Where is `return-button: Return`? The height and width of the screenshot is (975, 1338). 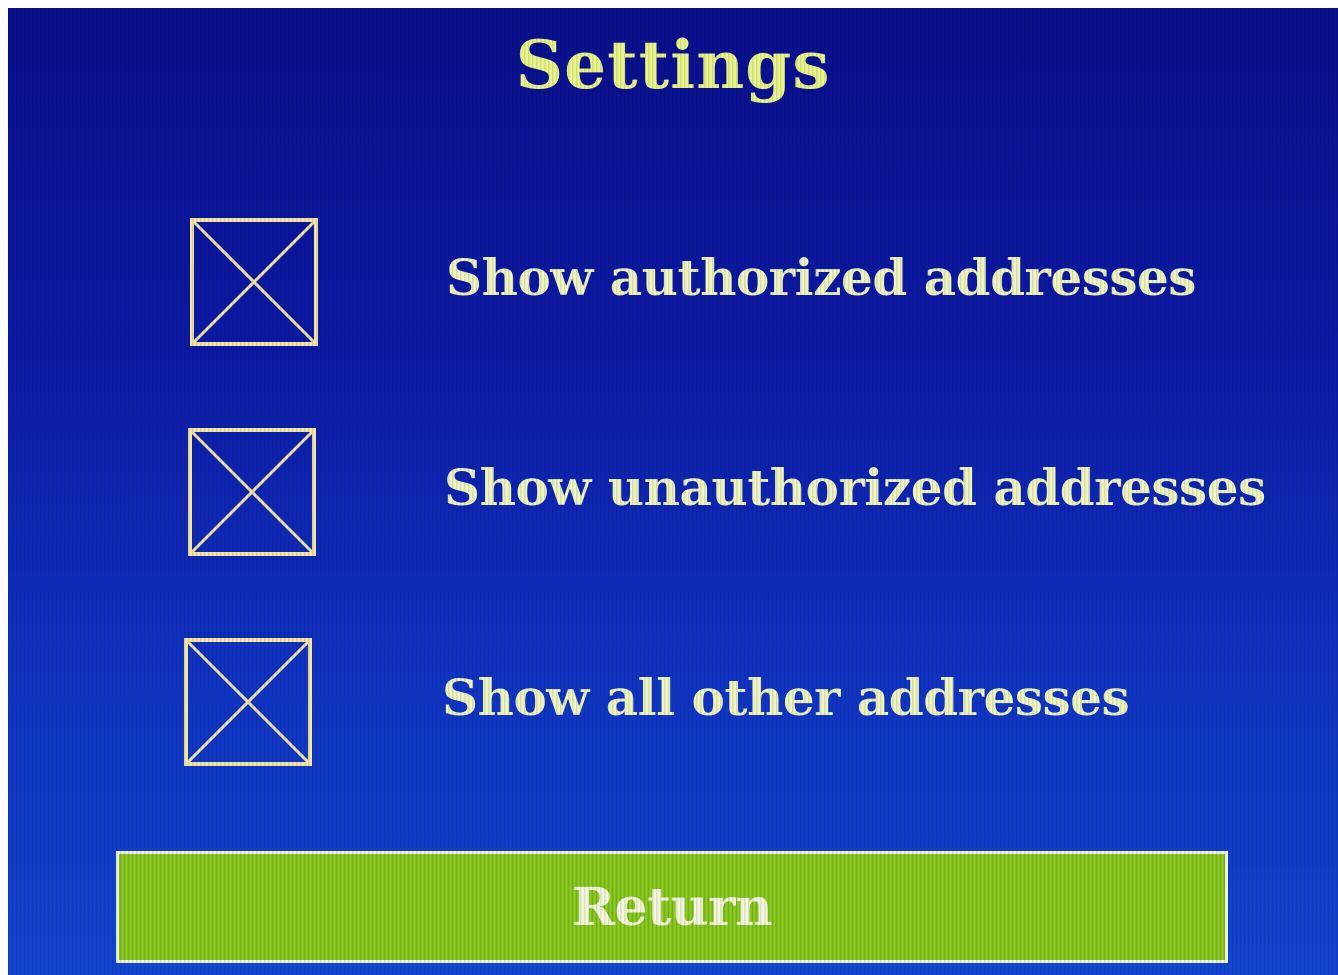 return-button: Return is located at coordinates (672, 907).